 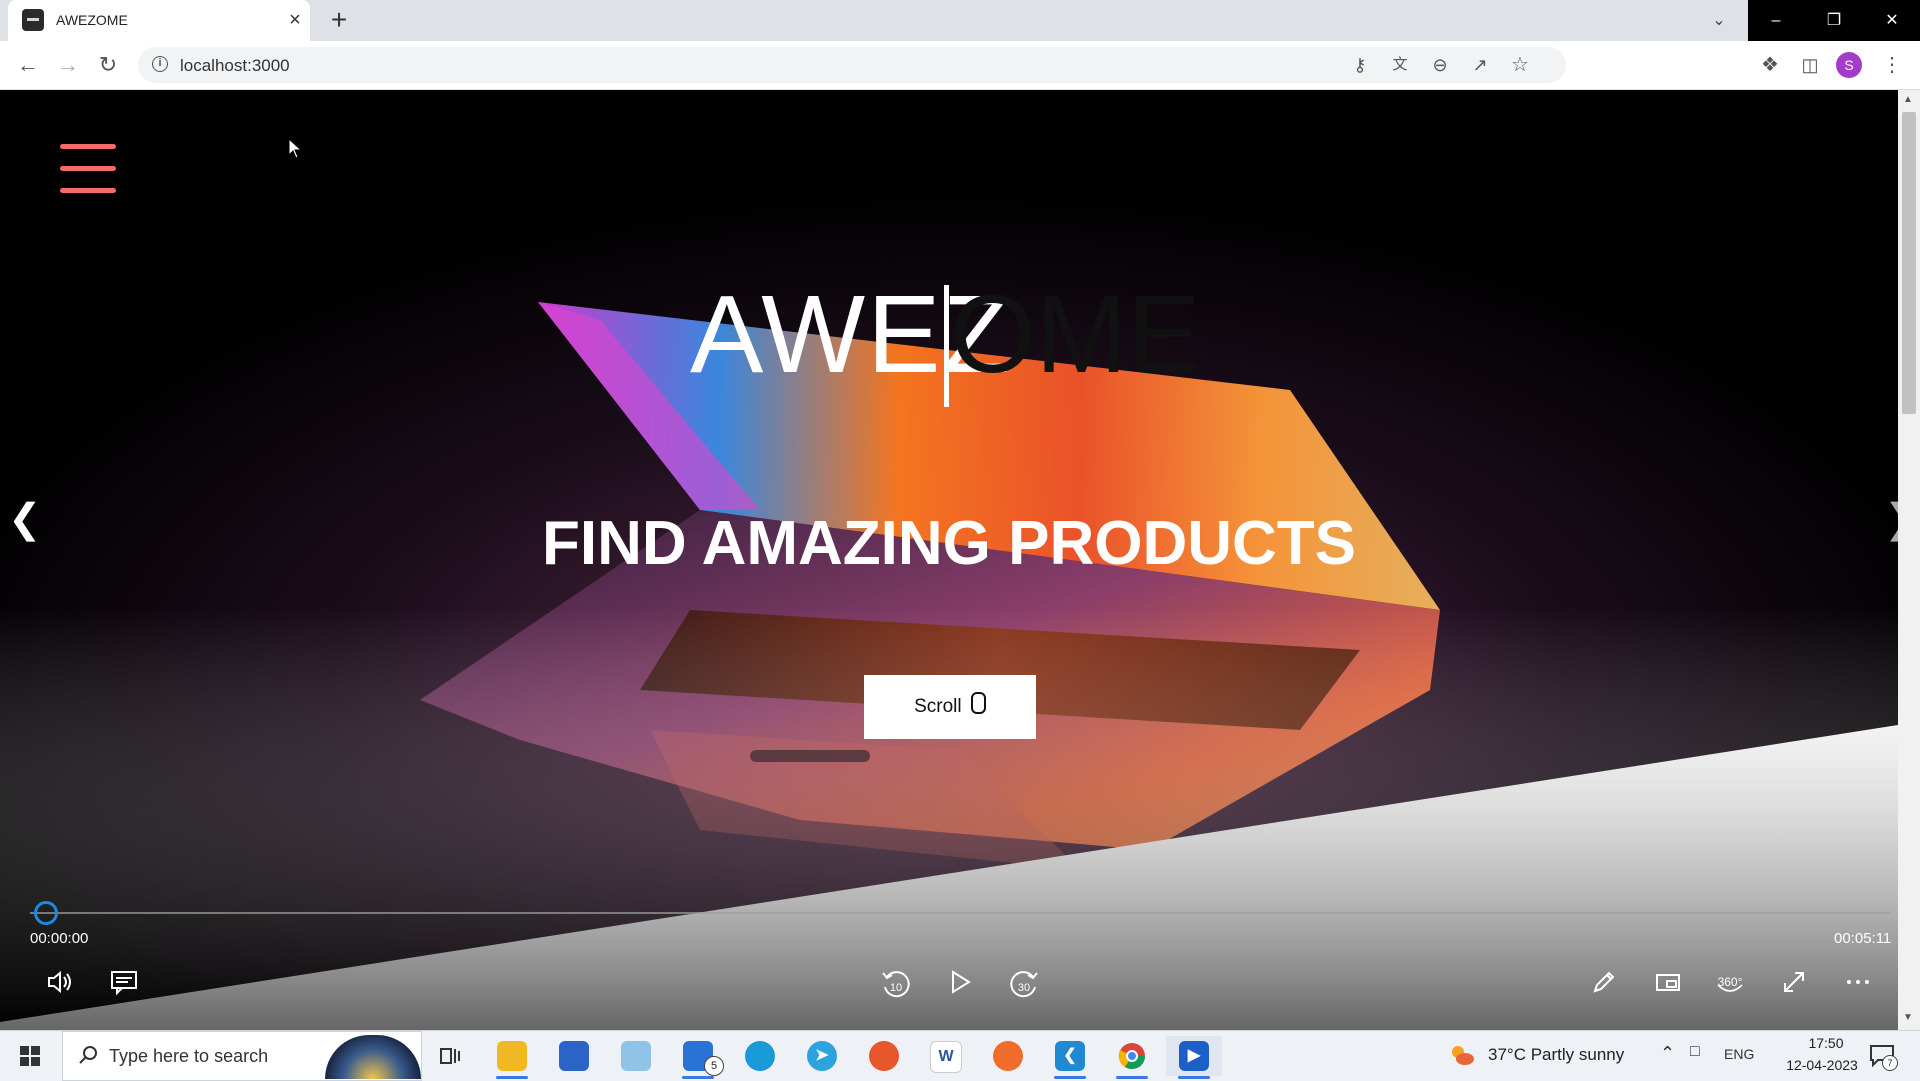 What do you see at coordinates (1908, 99) in the screenshot?
I see `scroll-up-arrow-icon: ▲` at bounding box center [1908, 99].